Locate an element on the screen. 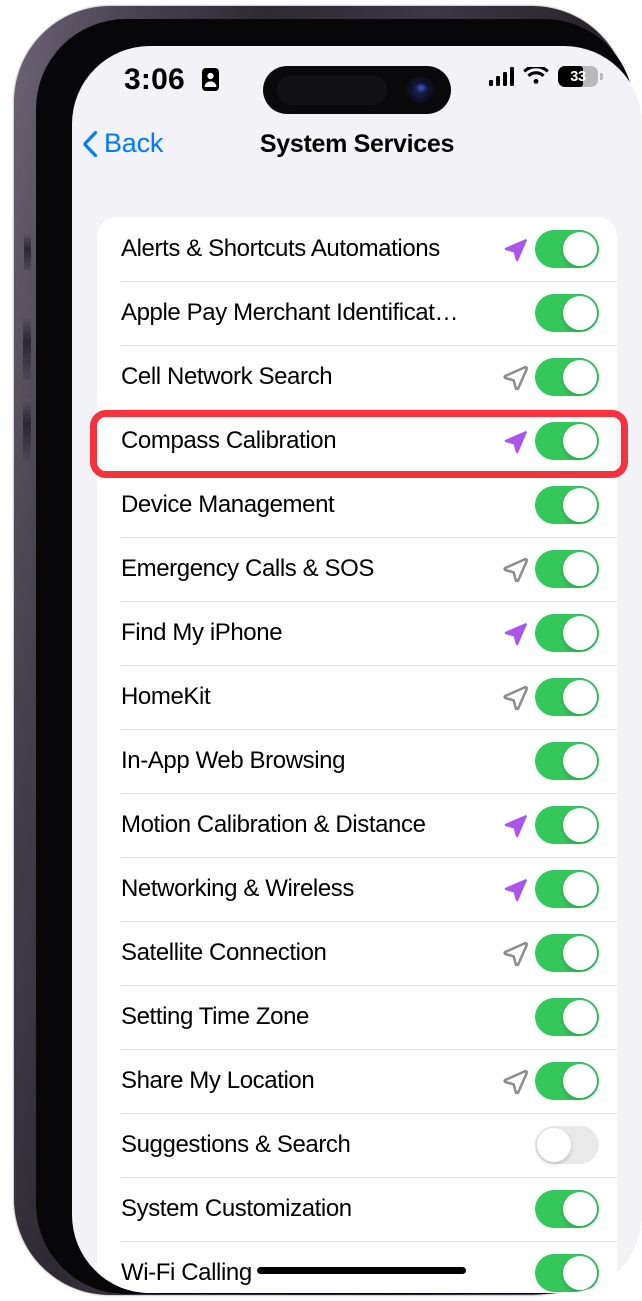 The image size is (642, 1301). list-item-label: Alerts & Shortcuts Automations is located at coordinates (280, 248).